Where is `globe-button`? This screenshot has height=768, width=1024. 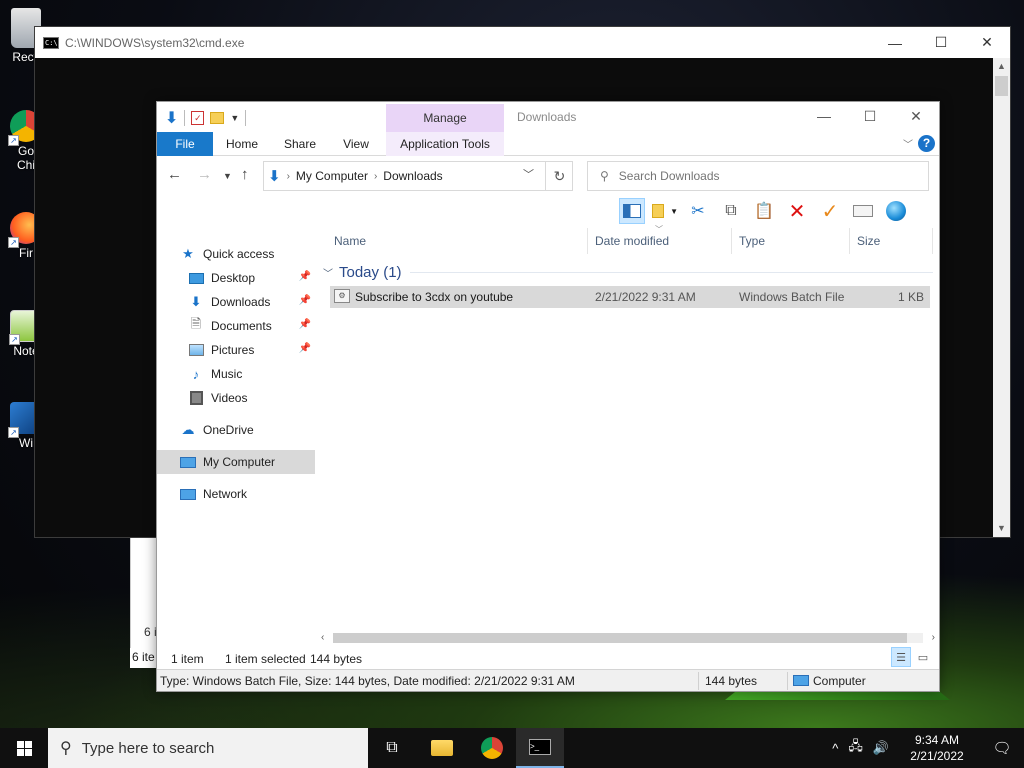 globe-button is located at coordinates (896, 211).